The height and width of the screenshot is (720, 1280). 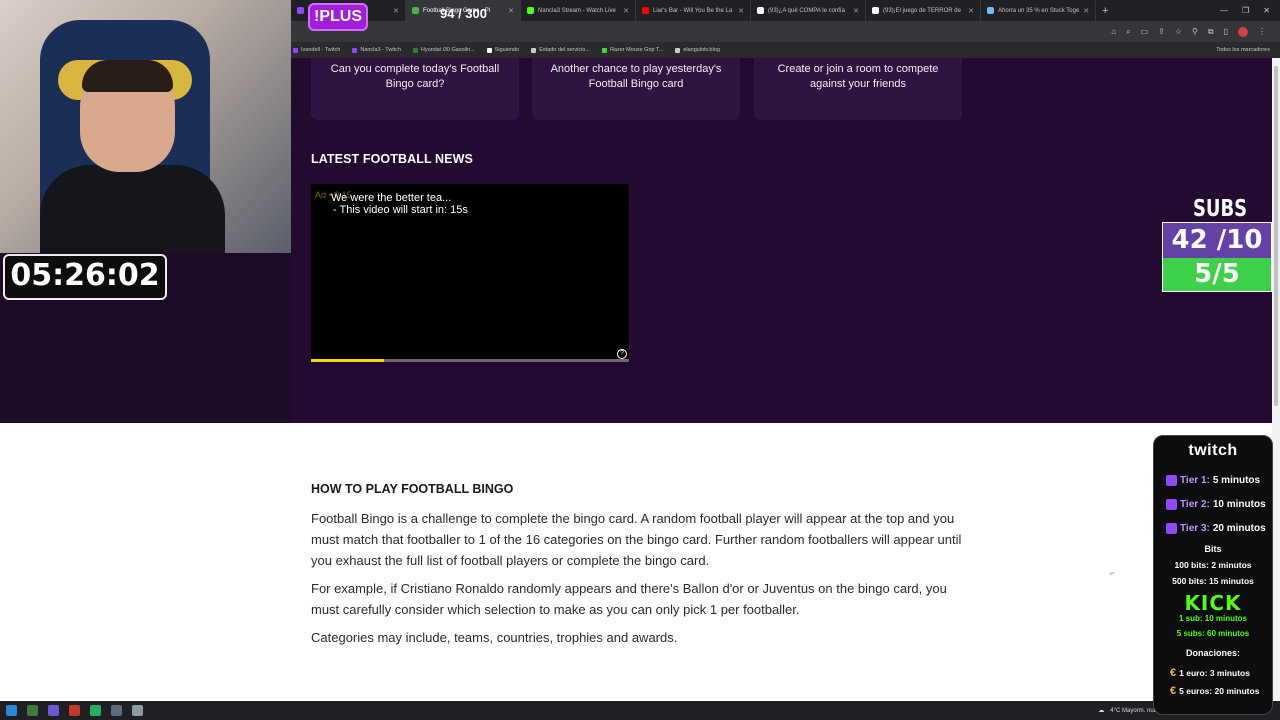 I want to click on subs-count: 42 /10, so click(x=1217, y=240).